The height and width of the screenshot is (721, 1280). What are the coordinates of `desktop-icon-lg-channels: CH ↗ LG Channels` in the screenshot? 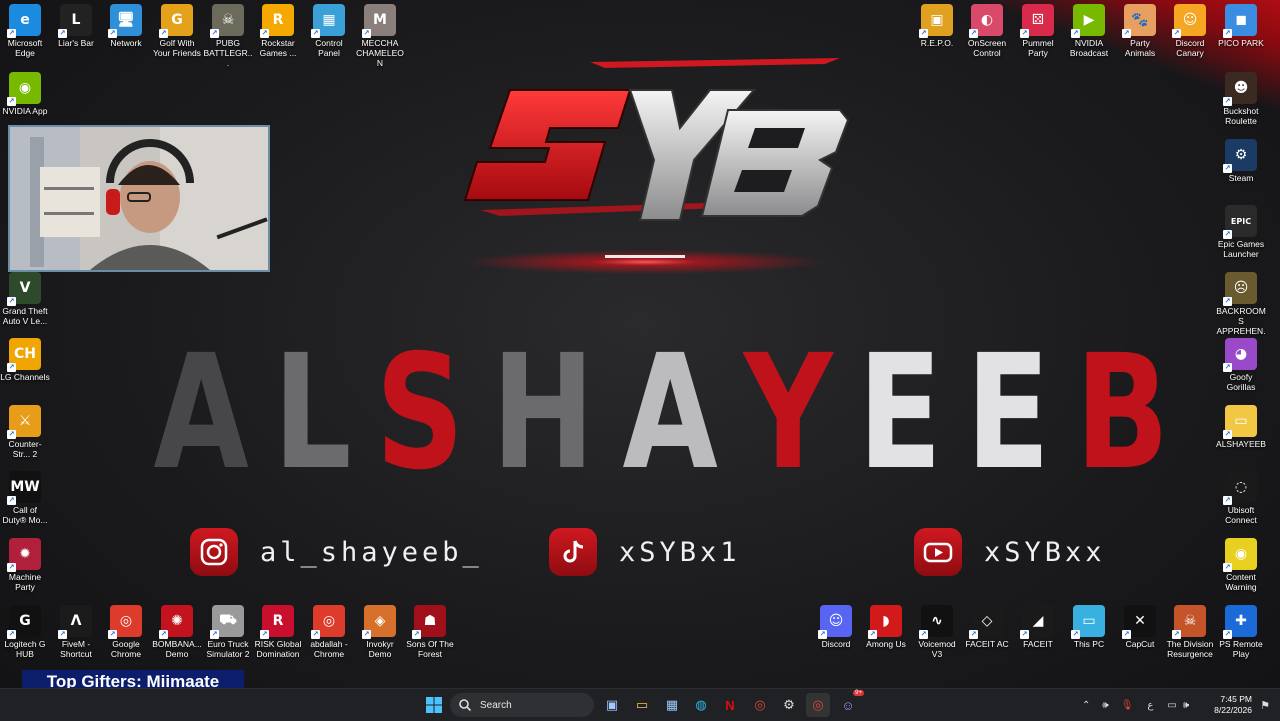 It's located at (25, 360).